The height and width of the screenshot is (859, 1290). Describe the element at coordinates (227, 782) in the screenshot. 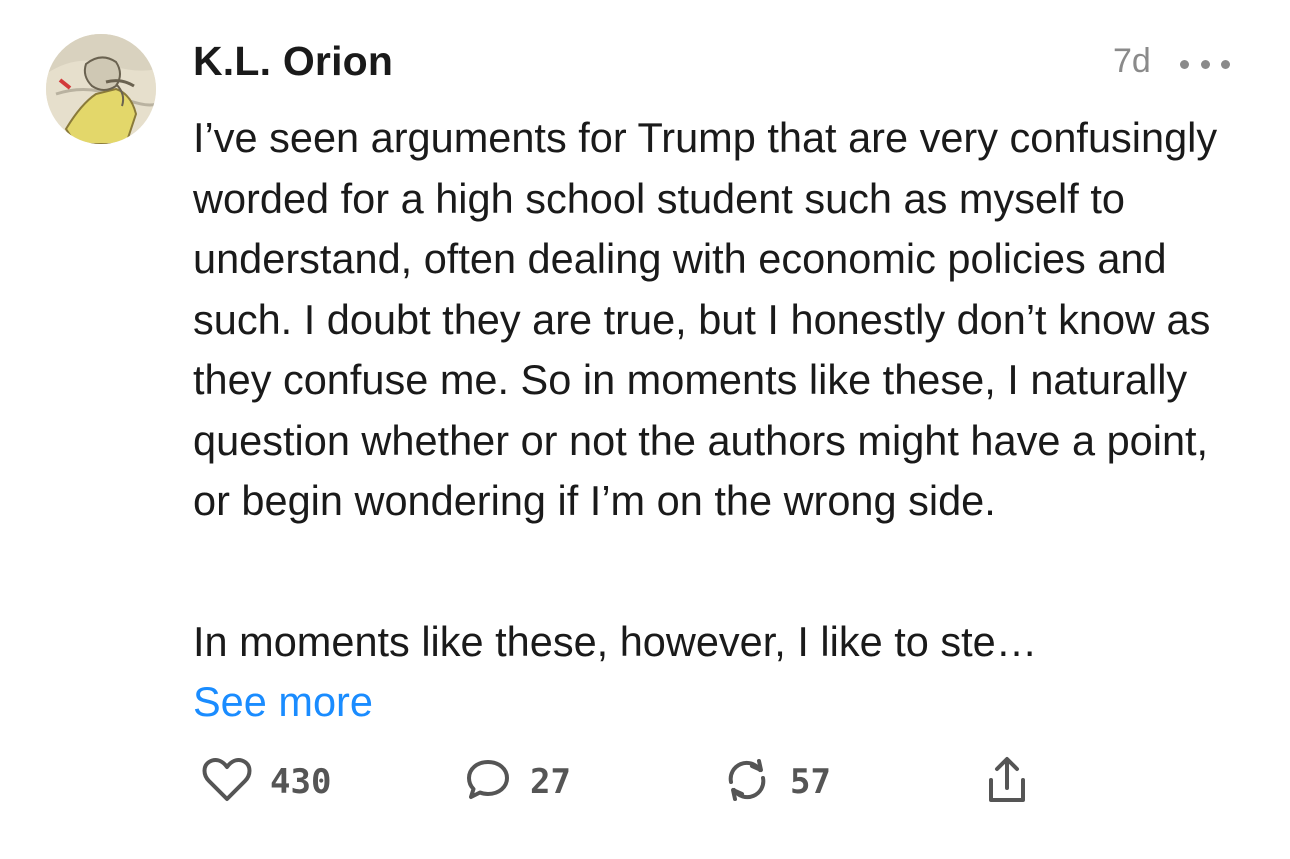

I see `heart-icon` at that location.